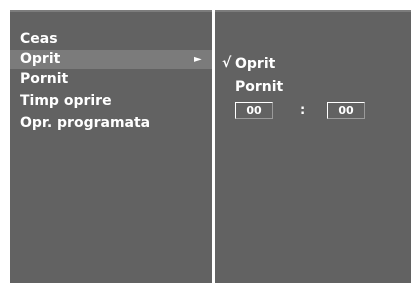  What do you see at coordinates (85, 123) in the screenshot?
I see `menu-item-label: Opr. programata` at bounding box center [85, 123].